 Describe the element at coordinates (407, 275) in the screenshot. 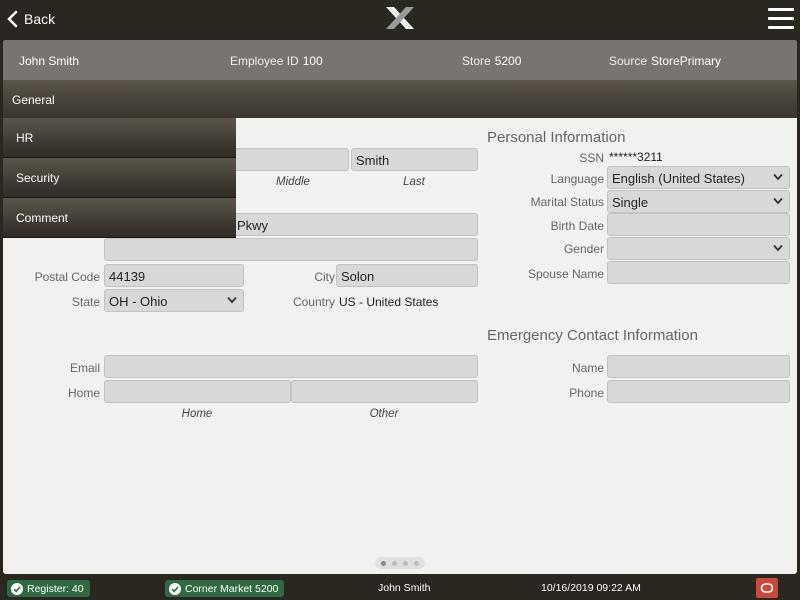

I see `city-input: Solon` at that location.